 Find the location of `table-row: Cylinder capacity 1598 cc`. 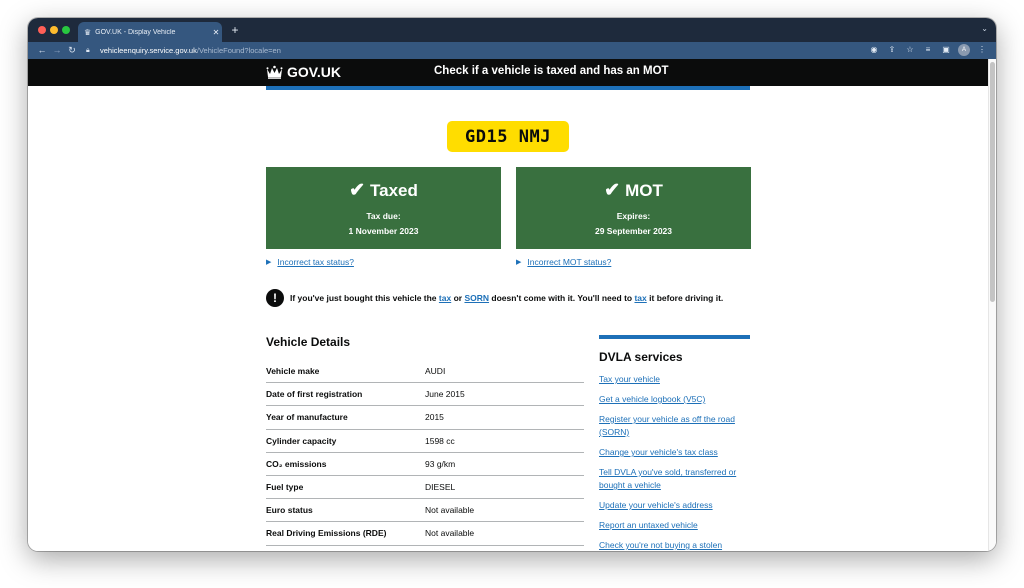

table-row: Cylinder capacity 1598 cc is located at coordinates (425, 441).